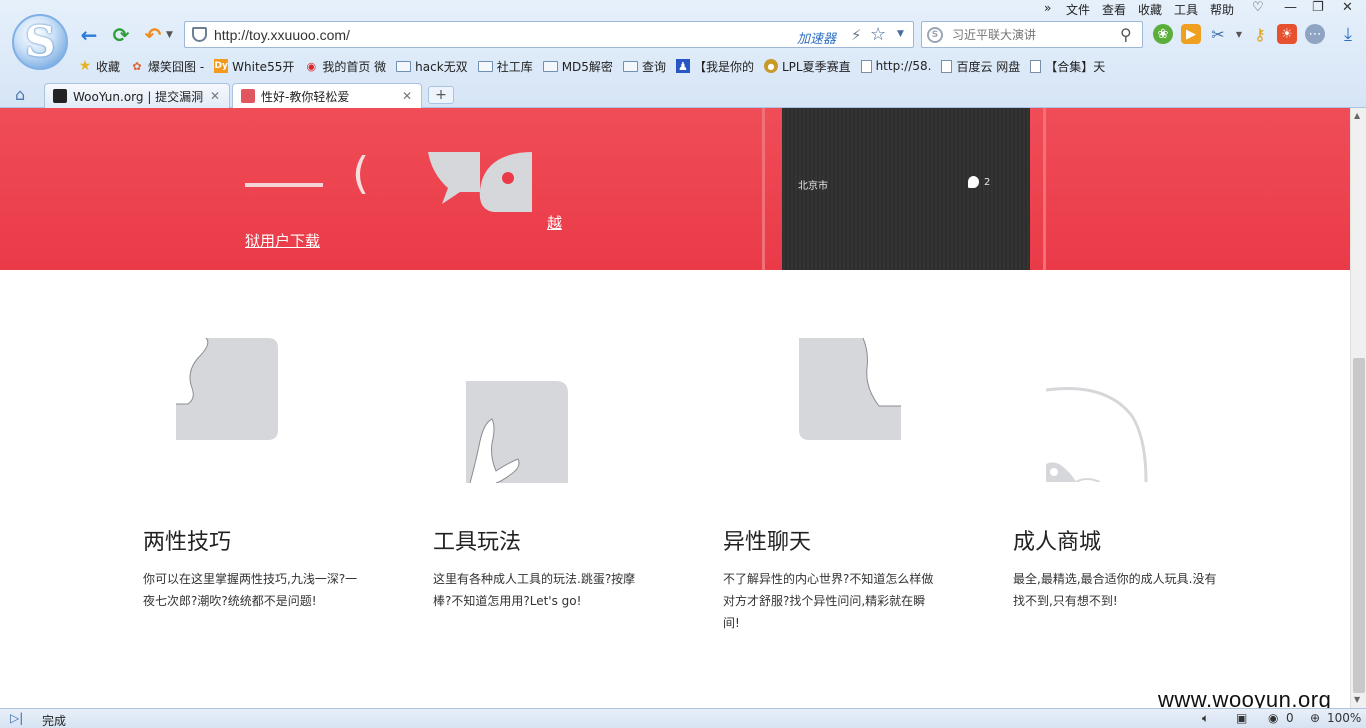 The image size is (1366, 728). I want to click on undo-close-button: ↶, so click(153, 35).